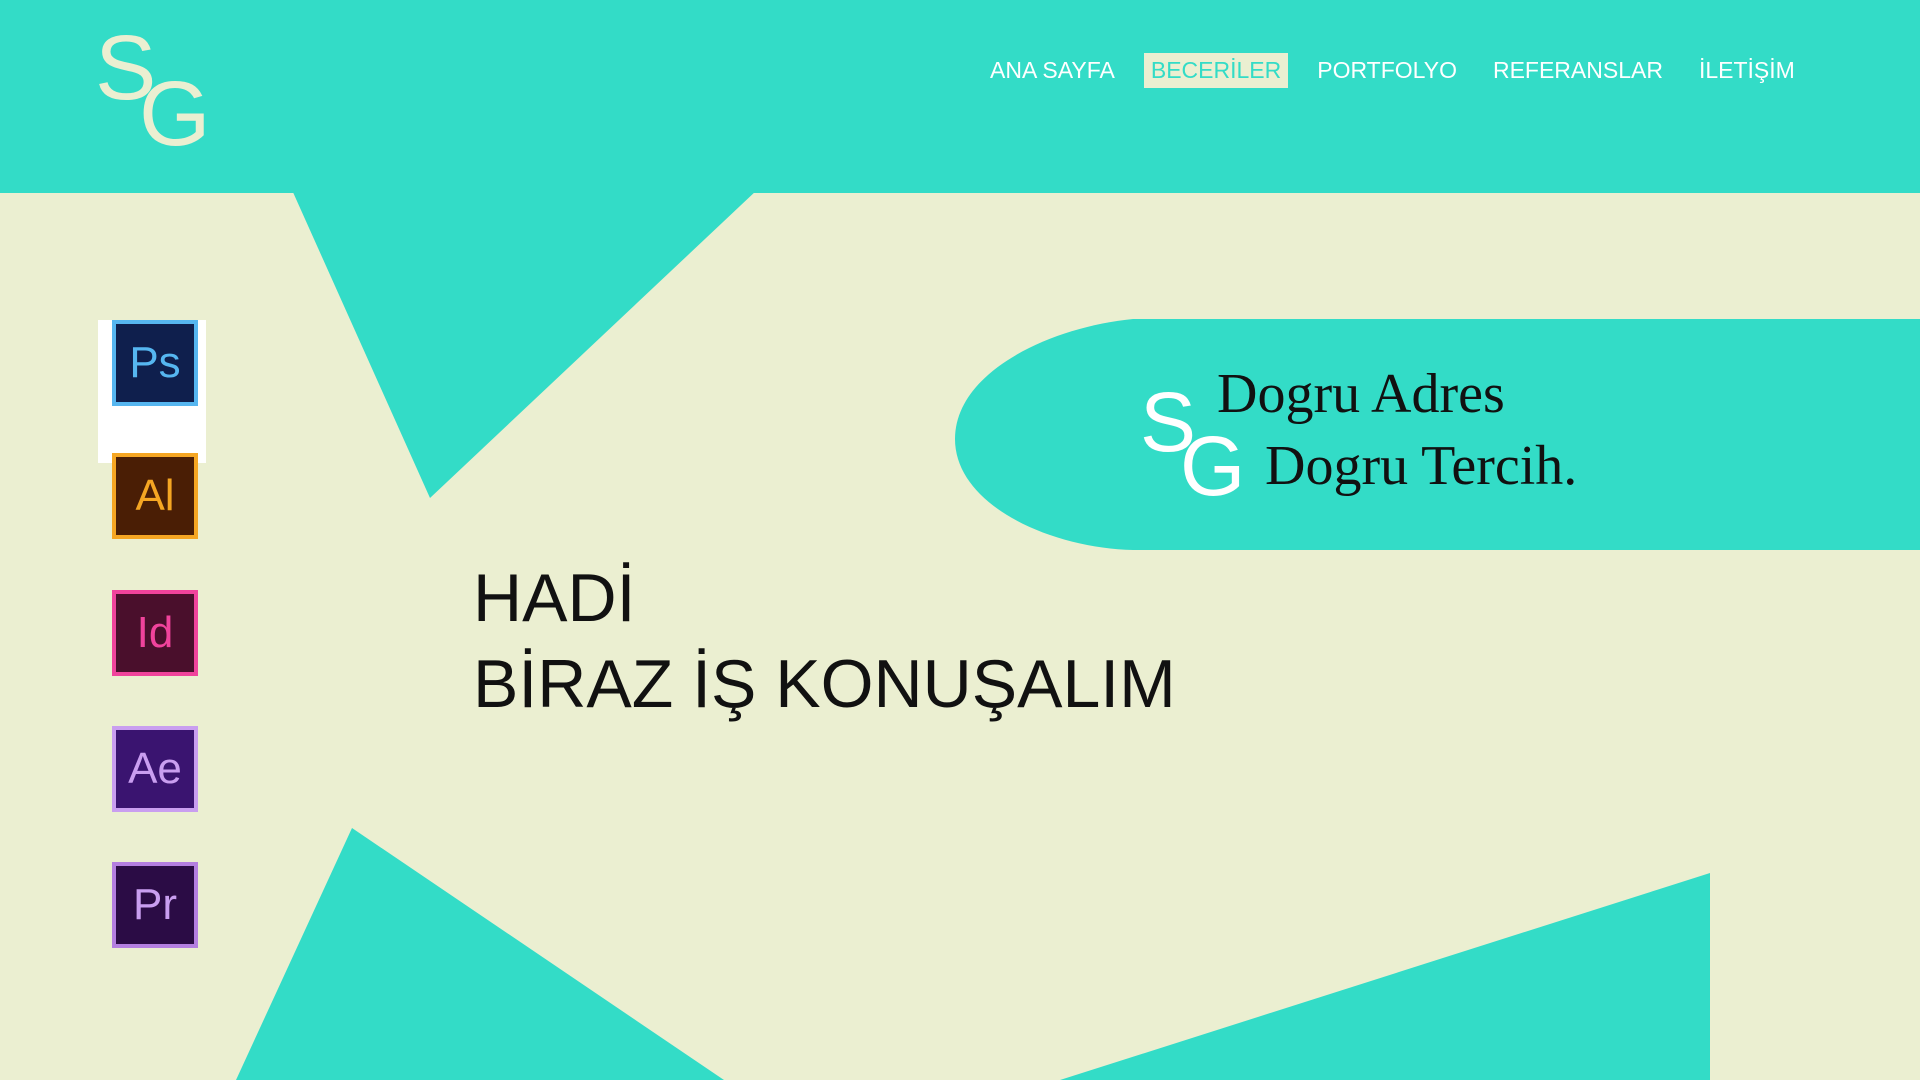 This screenshot has width=1920, height=1080. What do you see at coordinates (1385, 976) in the screenshot?
I see `bottom-right-triangle-shape` at bounding box center [1385, 976].